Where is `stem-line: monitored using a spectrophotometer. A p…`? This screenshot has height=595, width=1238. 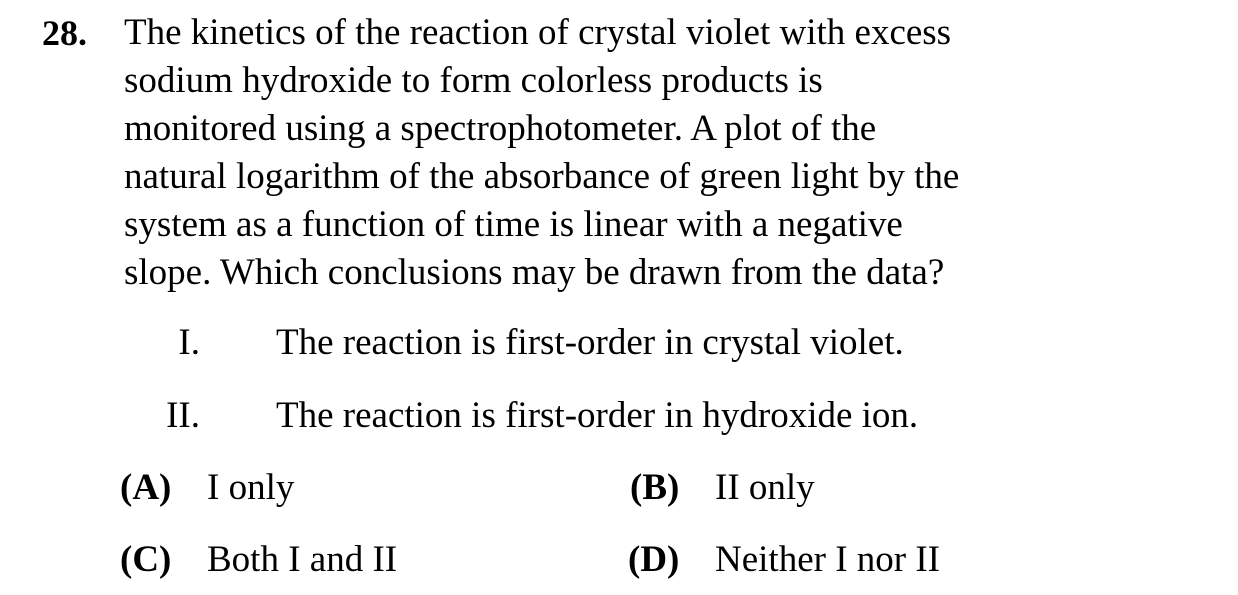
stem-line: monitored using a spectrophotometer. A p… is located at coordinates (500, 128).